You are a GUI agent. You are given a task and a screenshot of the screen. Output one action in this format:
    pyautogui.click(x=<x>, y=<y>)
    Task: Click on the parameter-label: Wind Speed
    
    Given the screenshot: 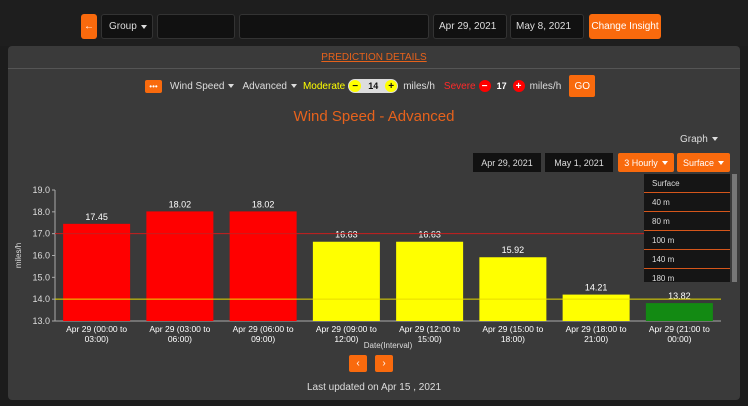 What is the action you would take?
    pyautogui.click(x=197, y=86)
    